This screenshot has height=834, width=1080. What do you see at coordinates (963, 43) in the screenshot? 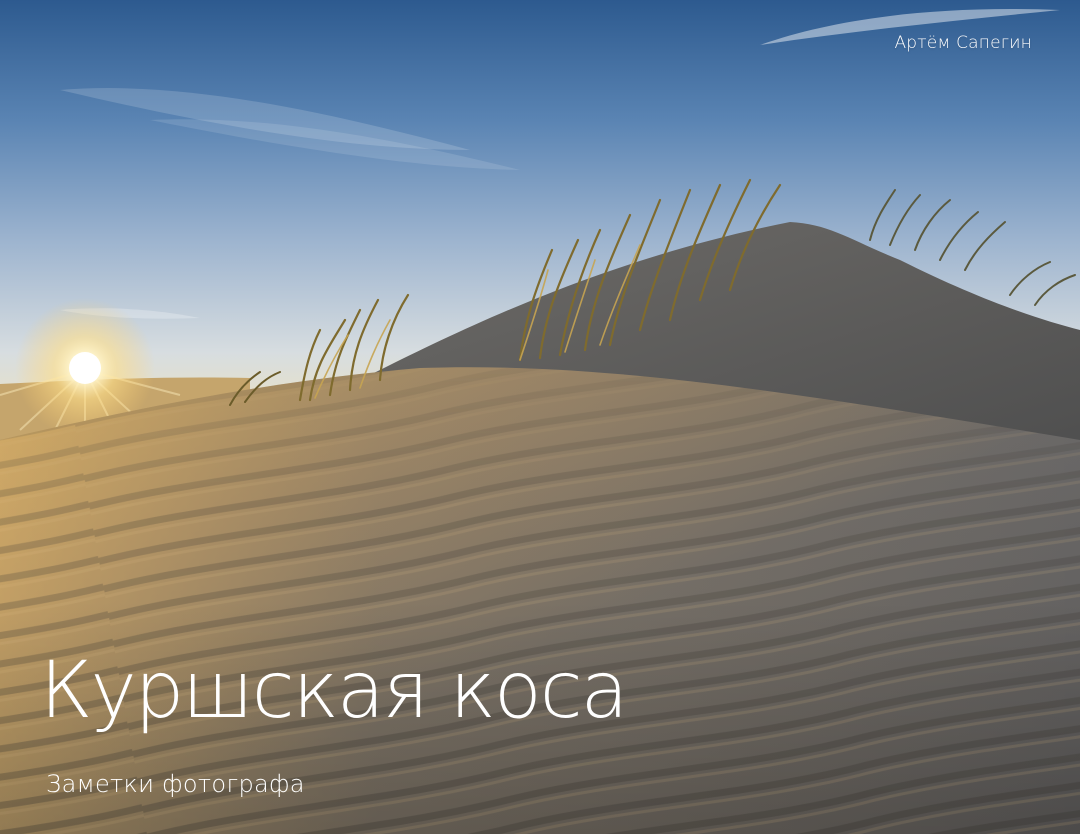
I see `author-name: Артём Сапегин` at bounding box center [963, 43].